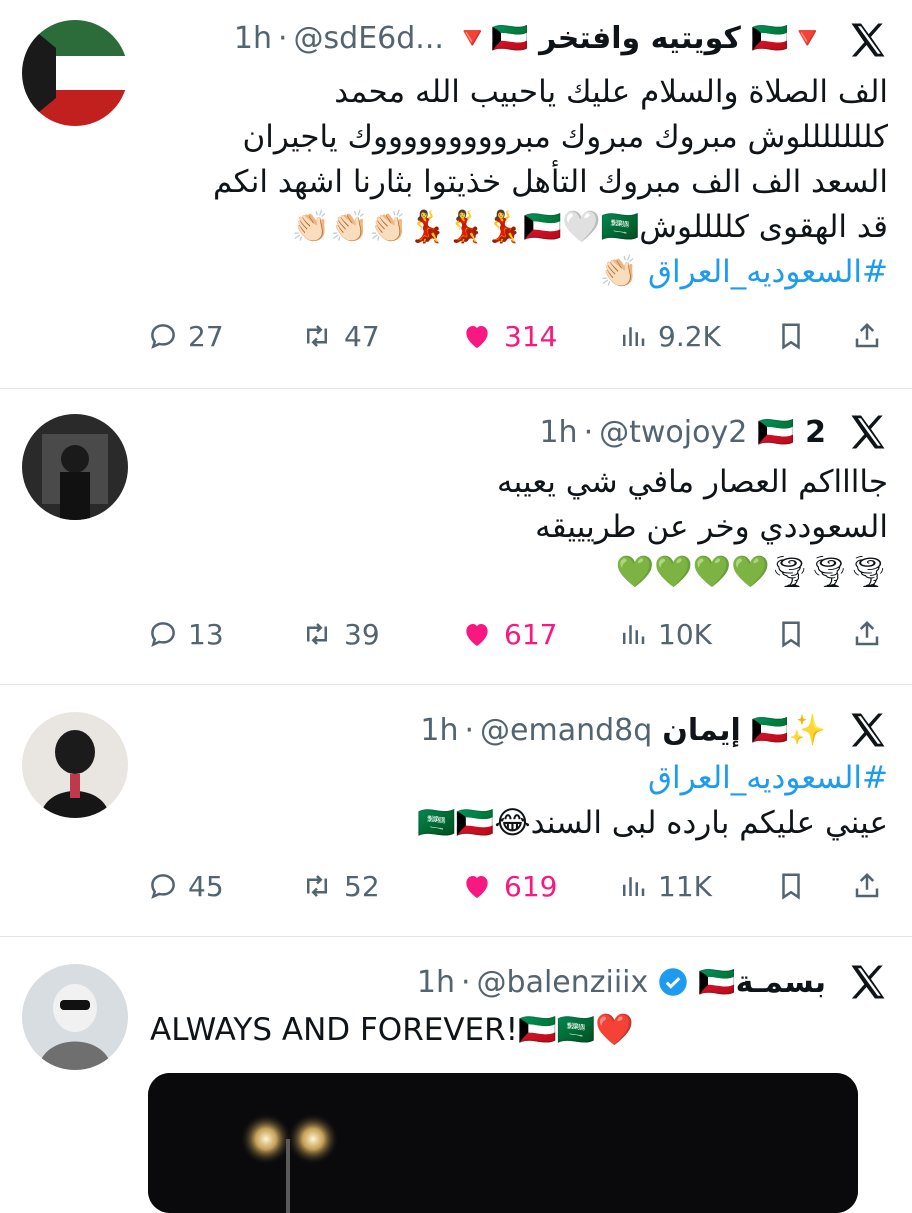  What do you see at coordinates (531, 634) in the screenshot?
I see `like-count: 617` at bounding box center [531, 634].